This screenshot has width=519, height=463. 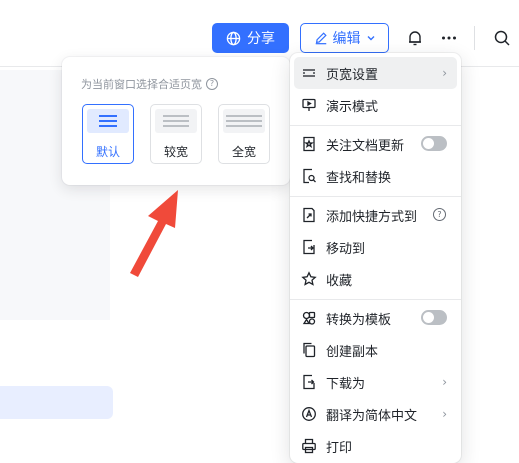 I want to click on menu-item-label: 查找和替换, so click(x=359, y=178).